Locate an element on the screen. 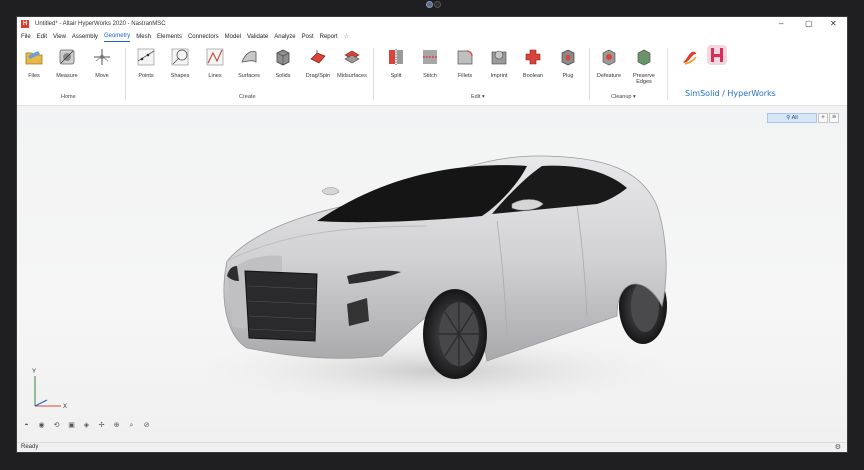  zoom-icon: ⊕ is located at coordinates (116, 425).